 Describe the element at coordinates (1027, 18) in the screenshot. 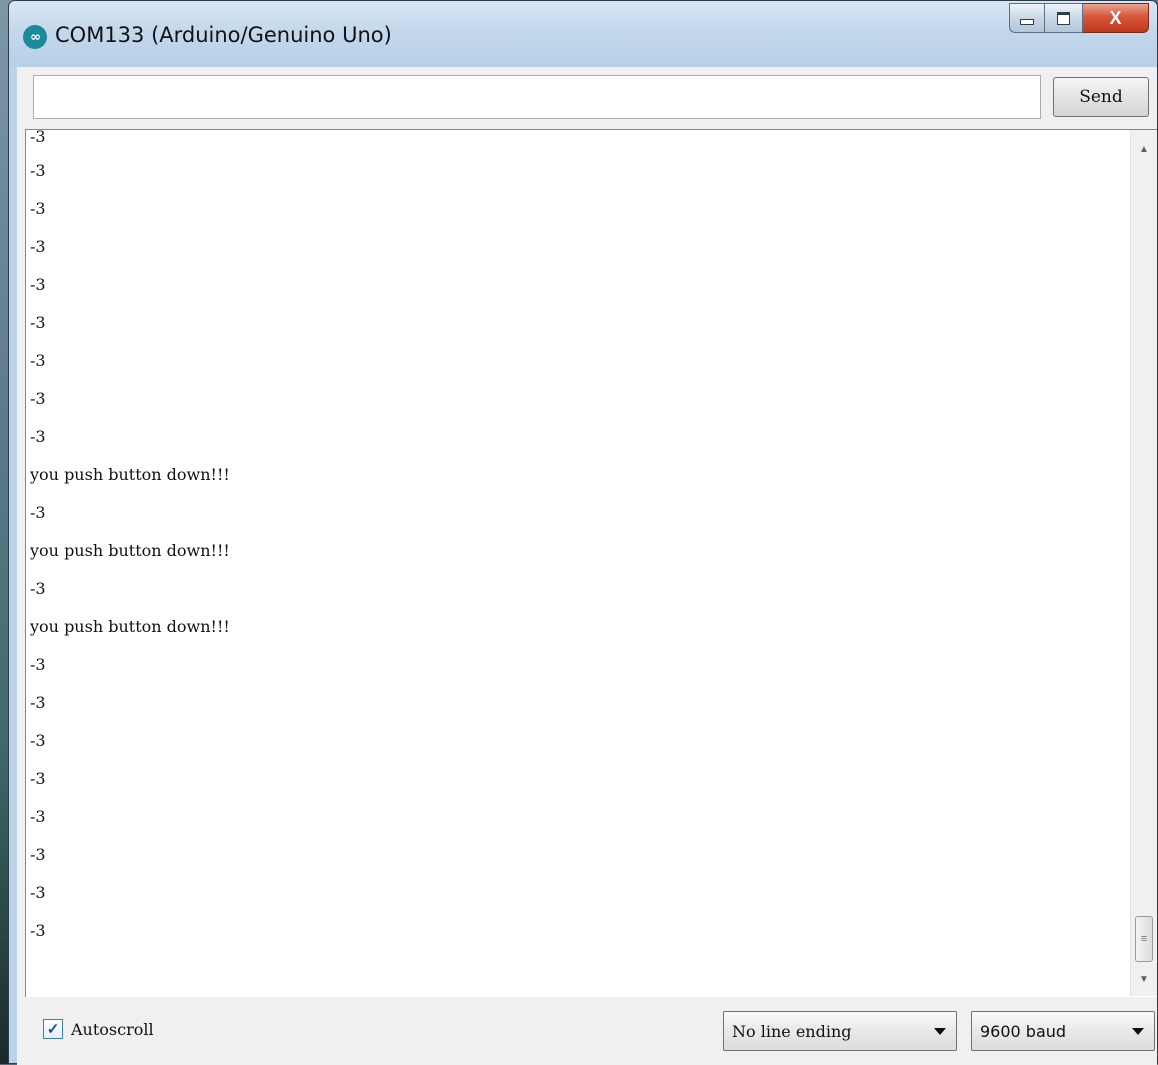

I see `minimize-button` at that location.